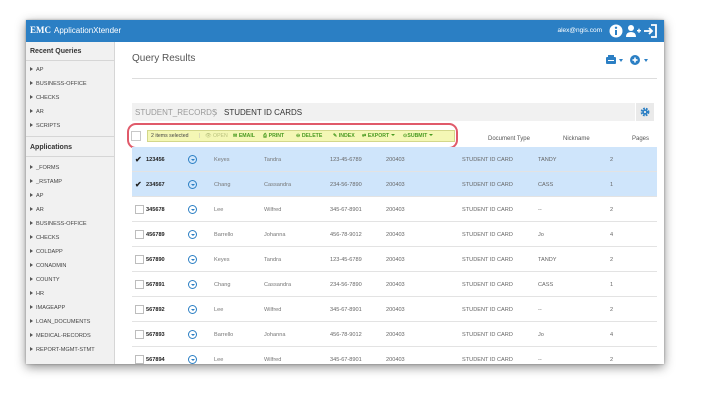 The height and width of the screenshot is (404, 705). I want to click on recent-query-checks: CHECKS, so click(44, 98).